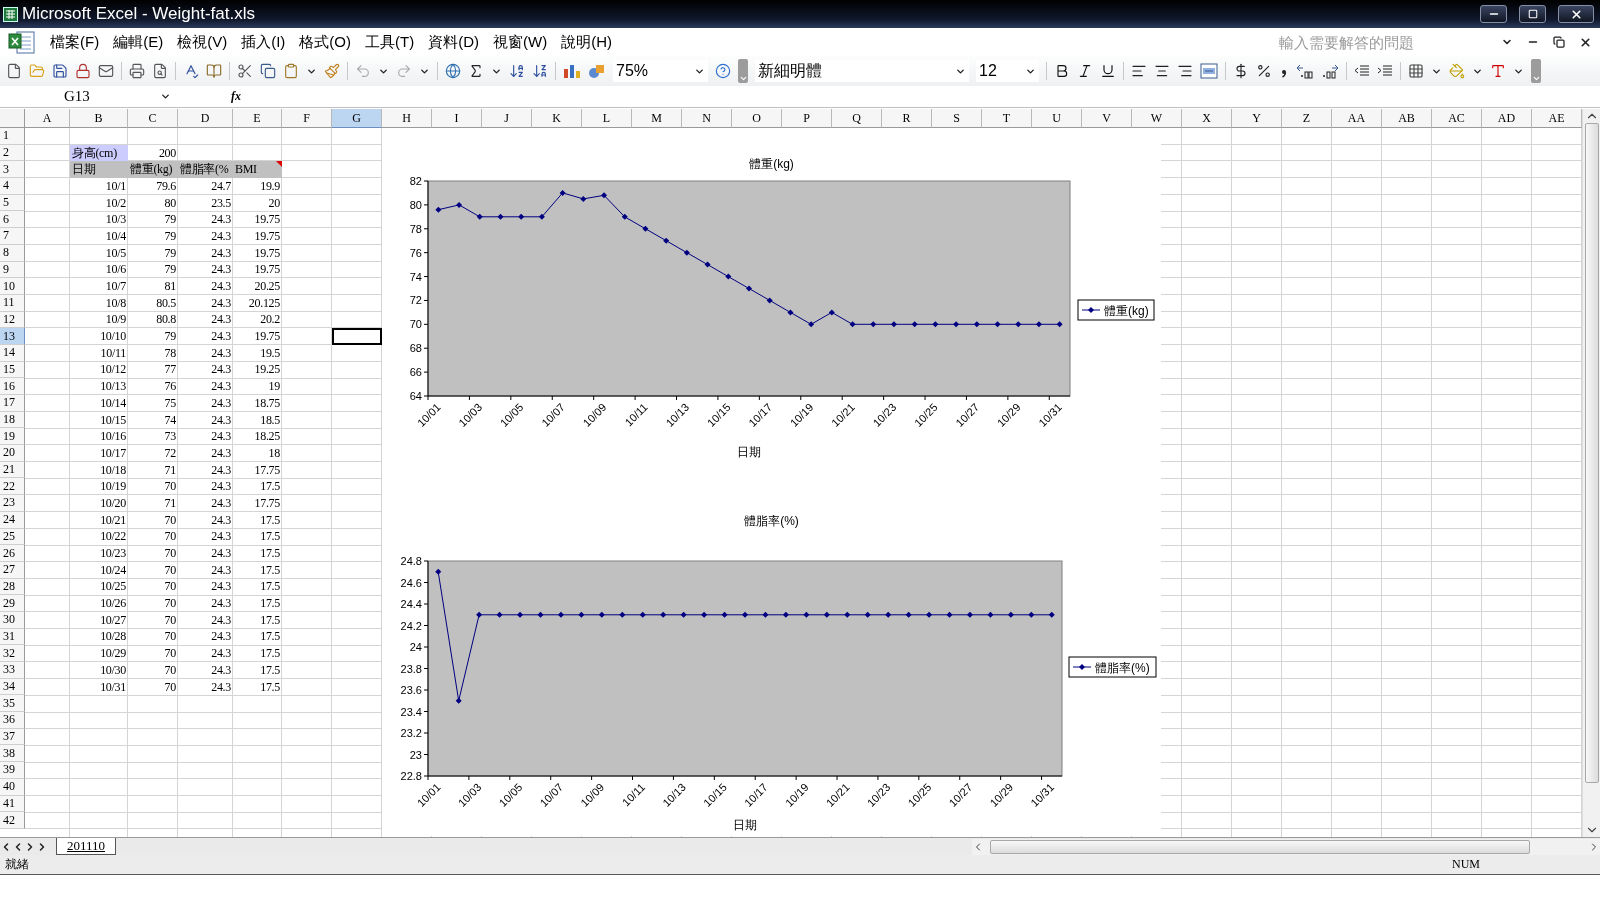  What do you see at coordinates (1507, 118) in the screenshot?
I see `column-header: AD` at bounding box center [1507, 118].